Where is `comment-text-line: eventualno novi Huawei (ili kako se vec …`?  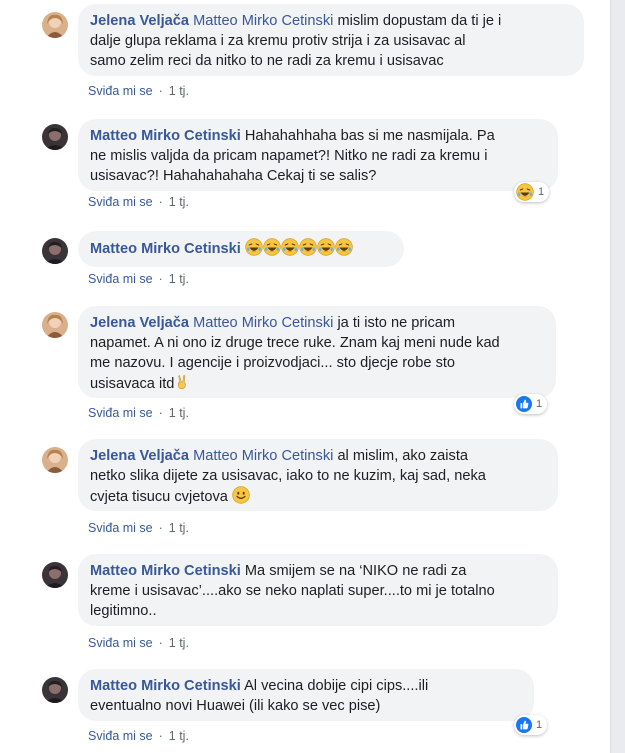 comment-text-line: eventualno novi Huawei (ili kako se vec … is located at coordinates (235, 706).